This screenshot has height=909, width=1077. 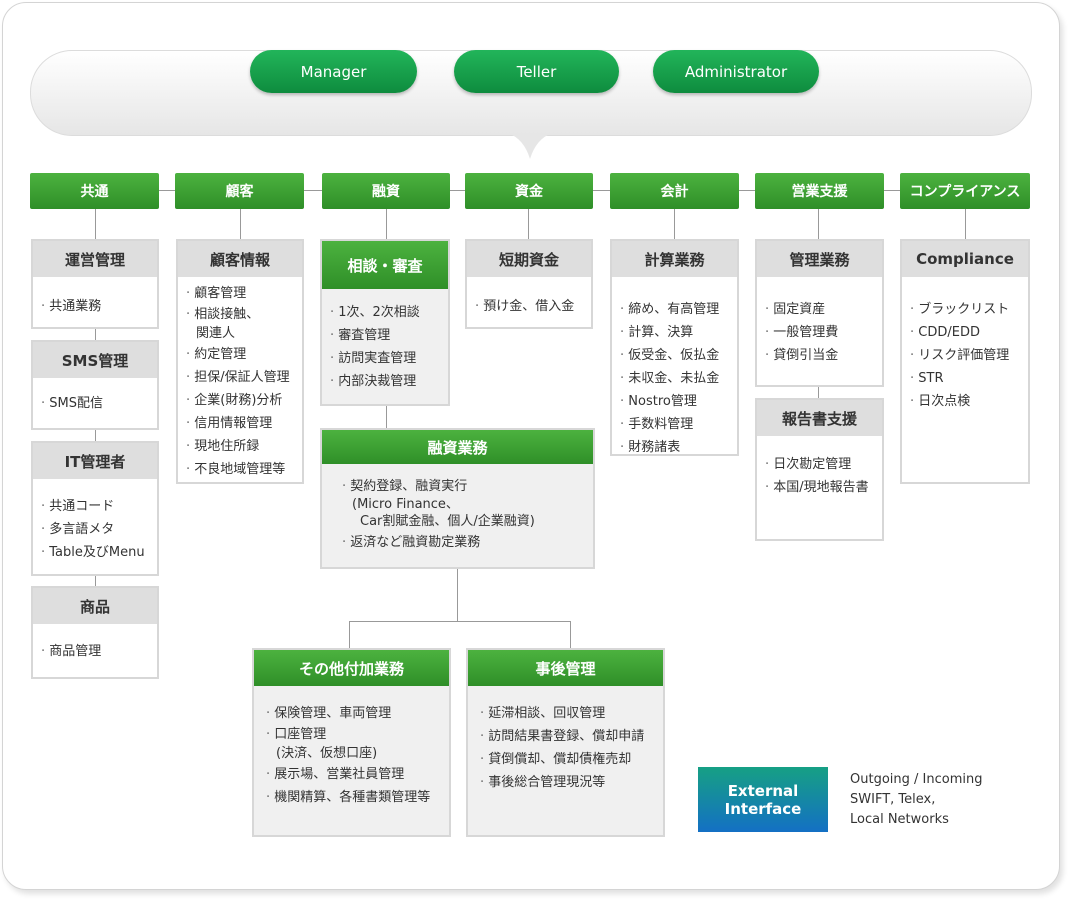 I want to click on list-item: 機関精算、各種書類管理等, so click(x=357, y=797).